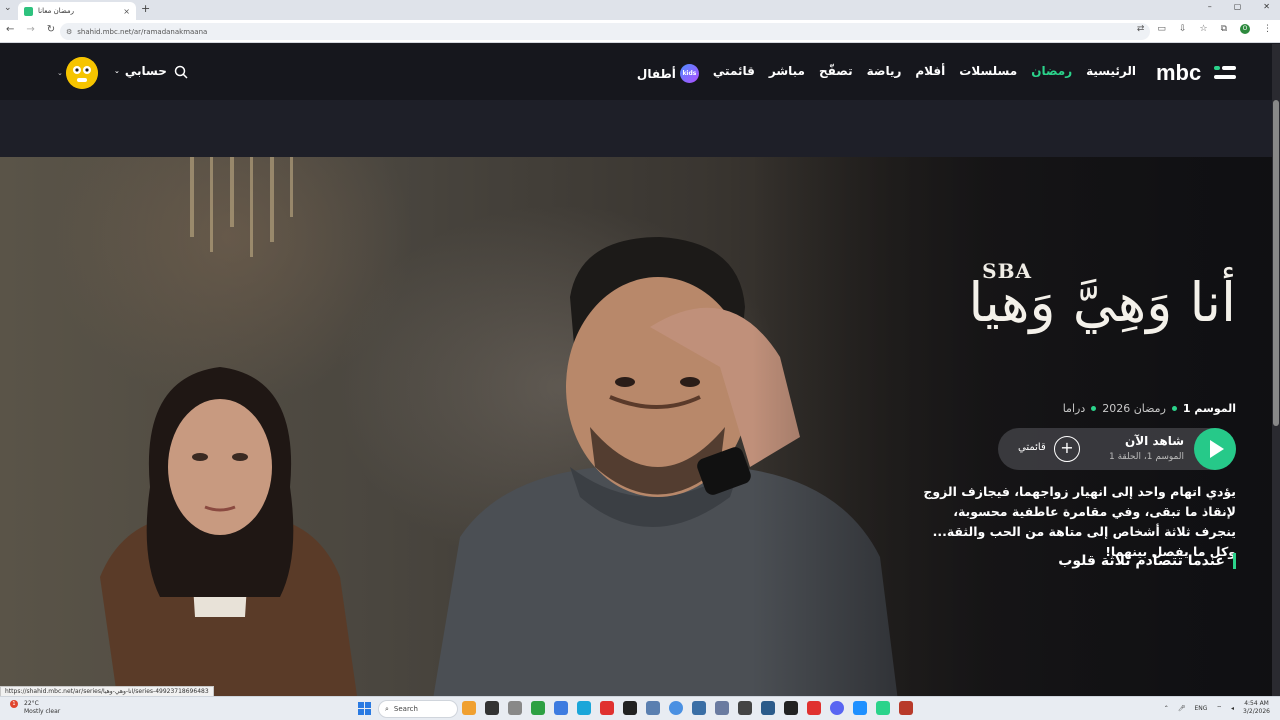 Image resolution: width=1280 pixels, height=720 pixels. What do you see at coordinates (387, 708) in the screenshot?
I see `search-icon: ⌕` at bounding box center [387, 708].